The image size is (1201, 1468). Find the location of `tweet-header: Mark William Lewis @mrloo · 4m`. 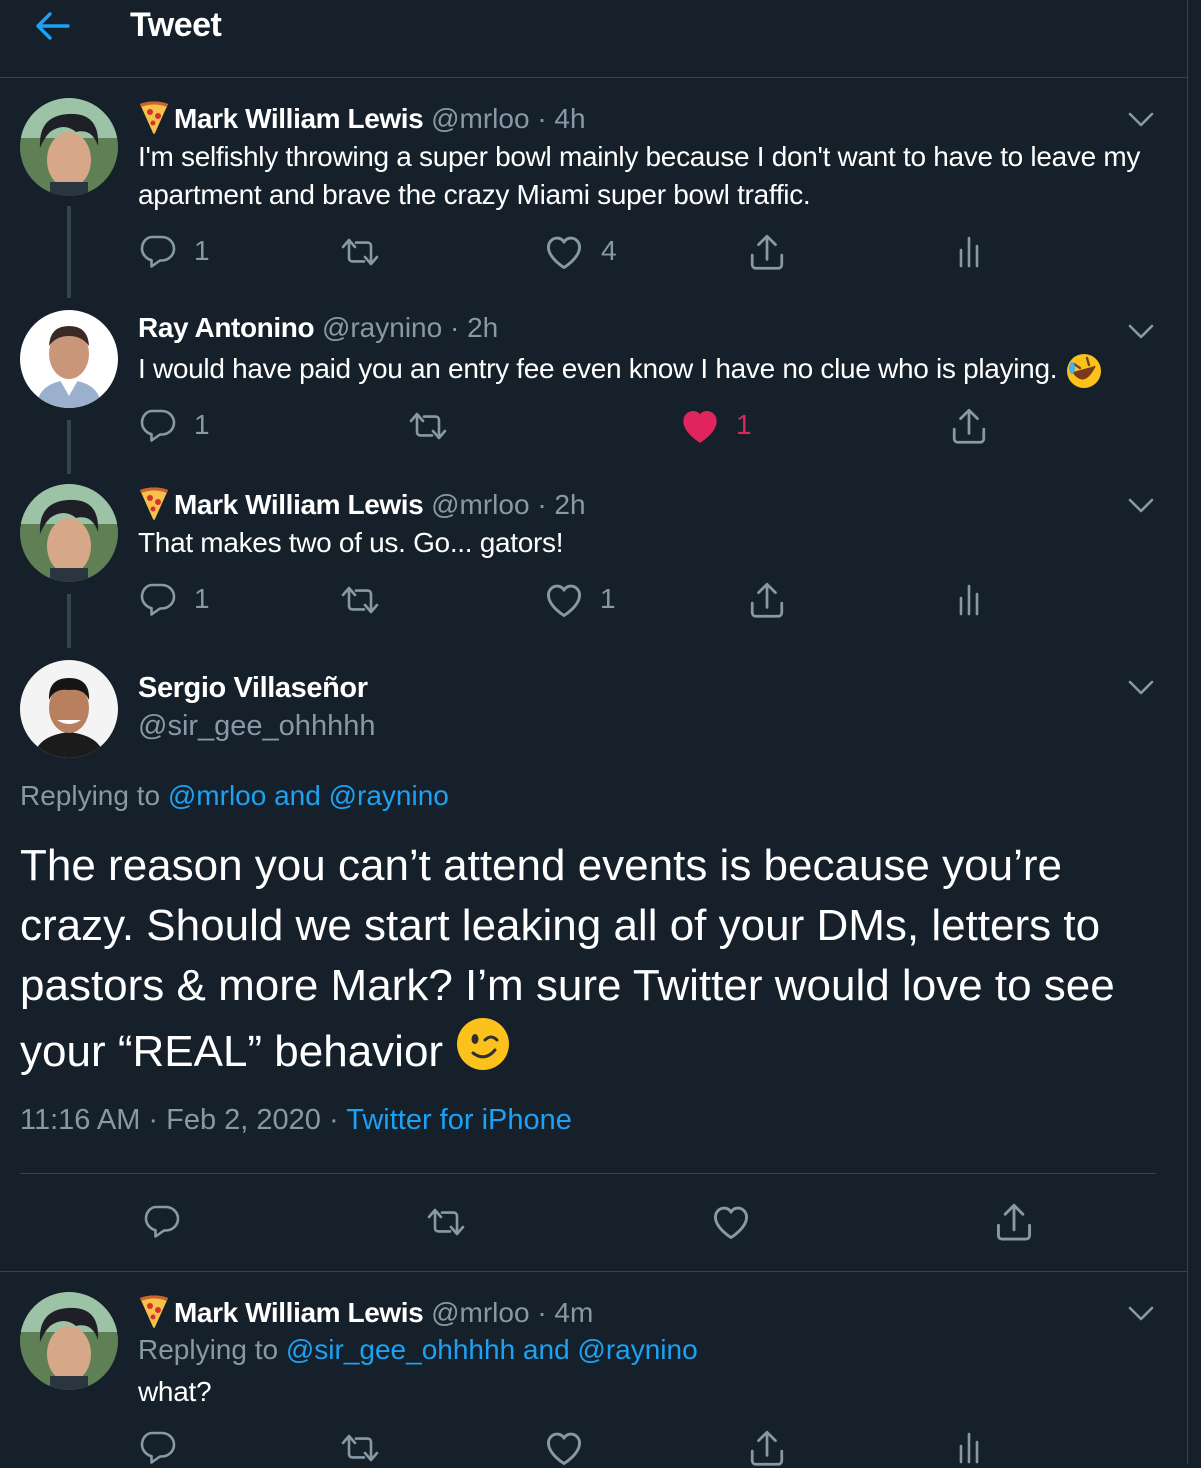

tweet-header: Mark William Lewis @mrloo · 4m is located at coordinates (365, 1311).